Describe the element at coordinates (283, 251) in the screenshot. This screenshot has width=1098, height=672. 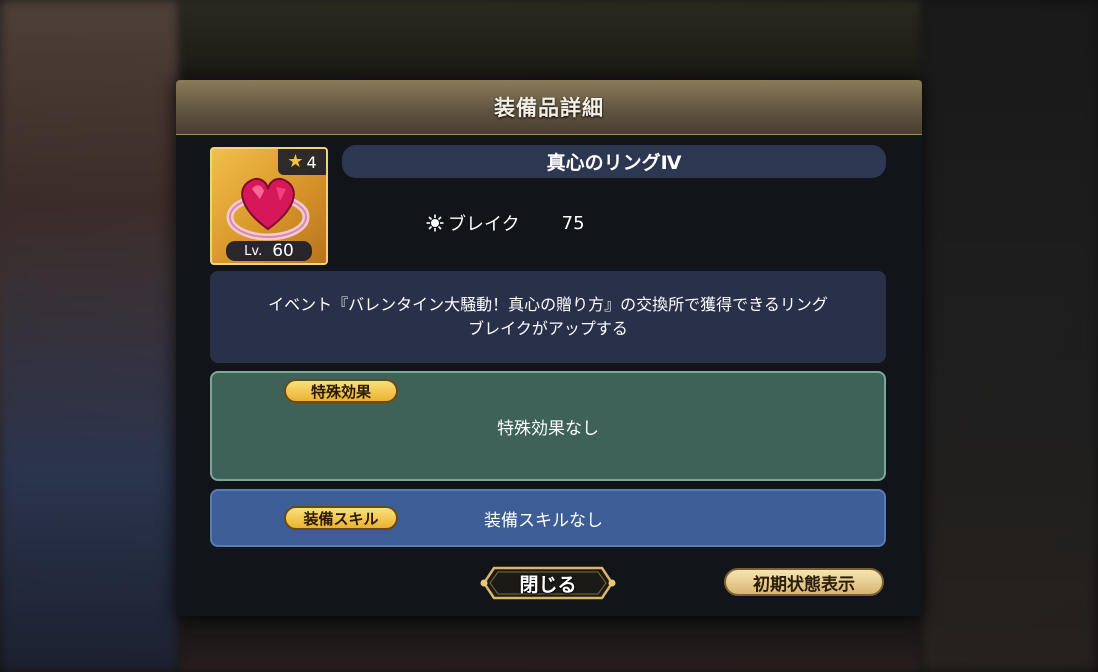
I see `level-value: 60` at that location.